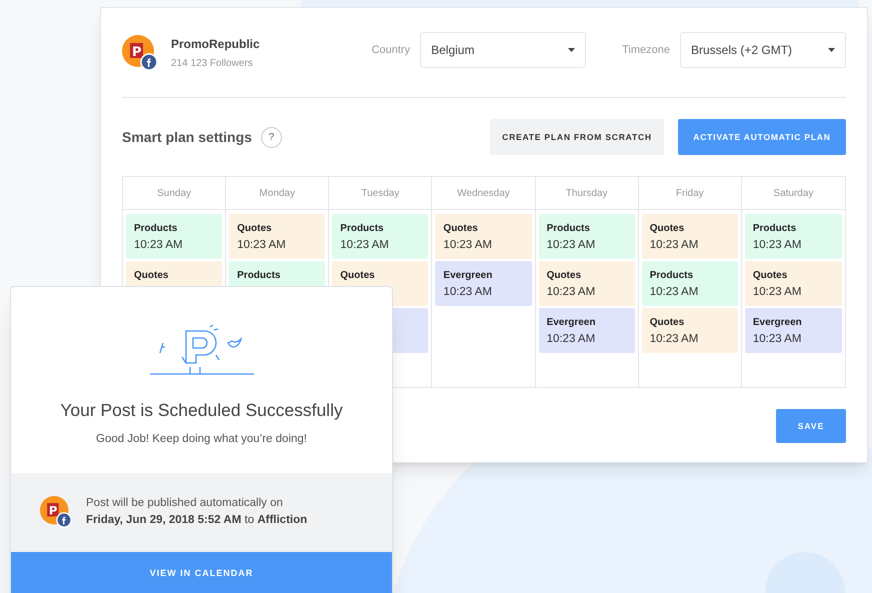  I want to click on filter-label: Country, so click(391, 50).